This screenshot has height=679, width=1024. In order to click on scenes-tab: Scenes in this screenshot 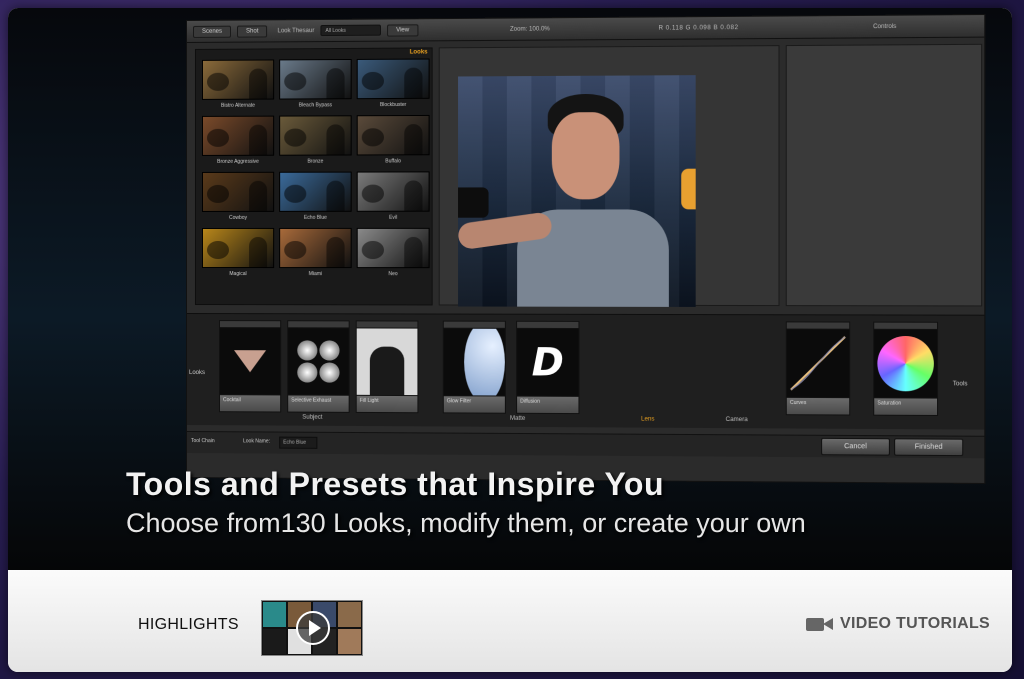, I will do `click(212, 31)`.